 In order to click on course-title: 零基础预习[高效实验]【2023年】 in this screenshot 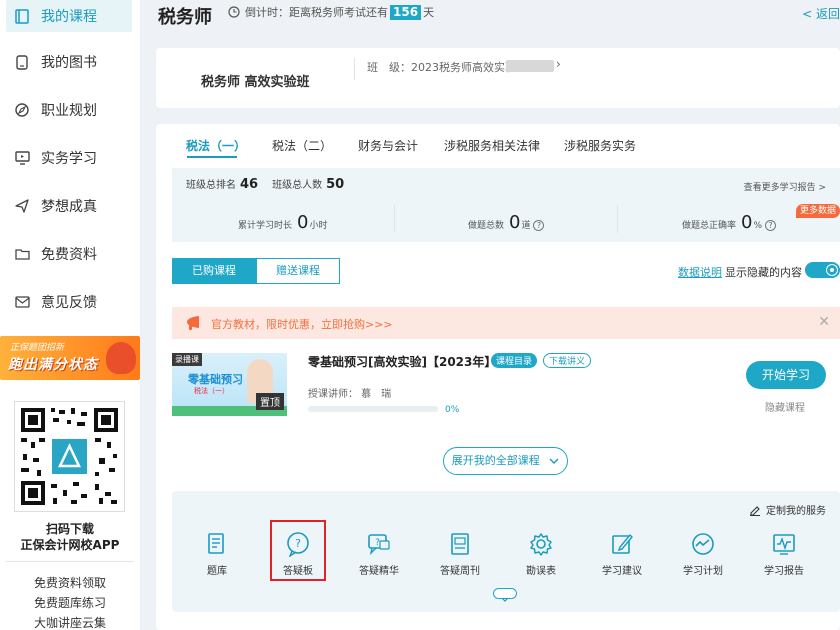, I will do `click(402, 361)`.